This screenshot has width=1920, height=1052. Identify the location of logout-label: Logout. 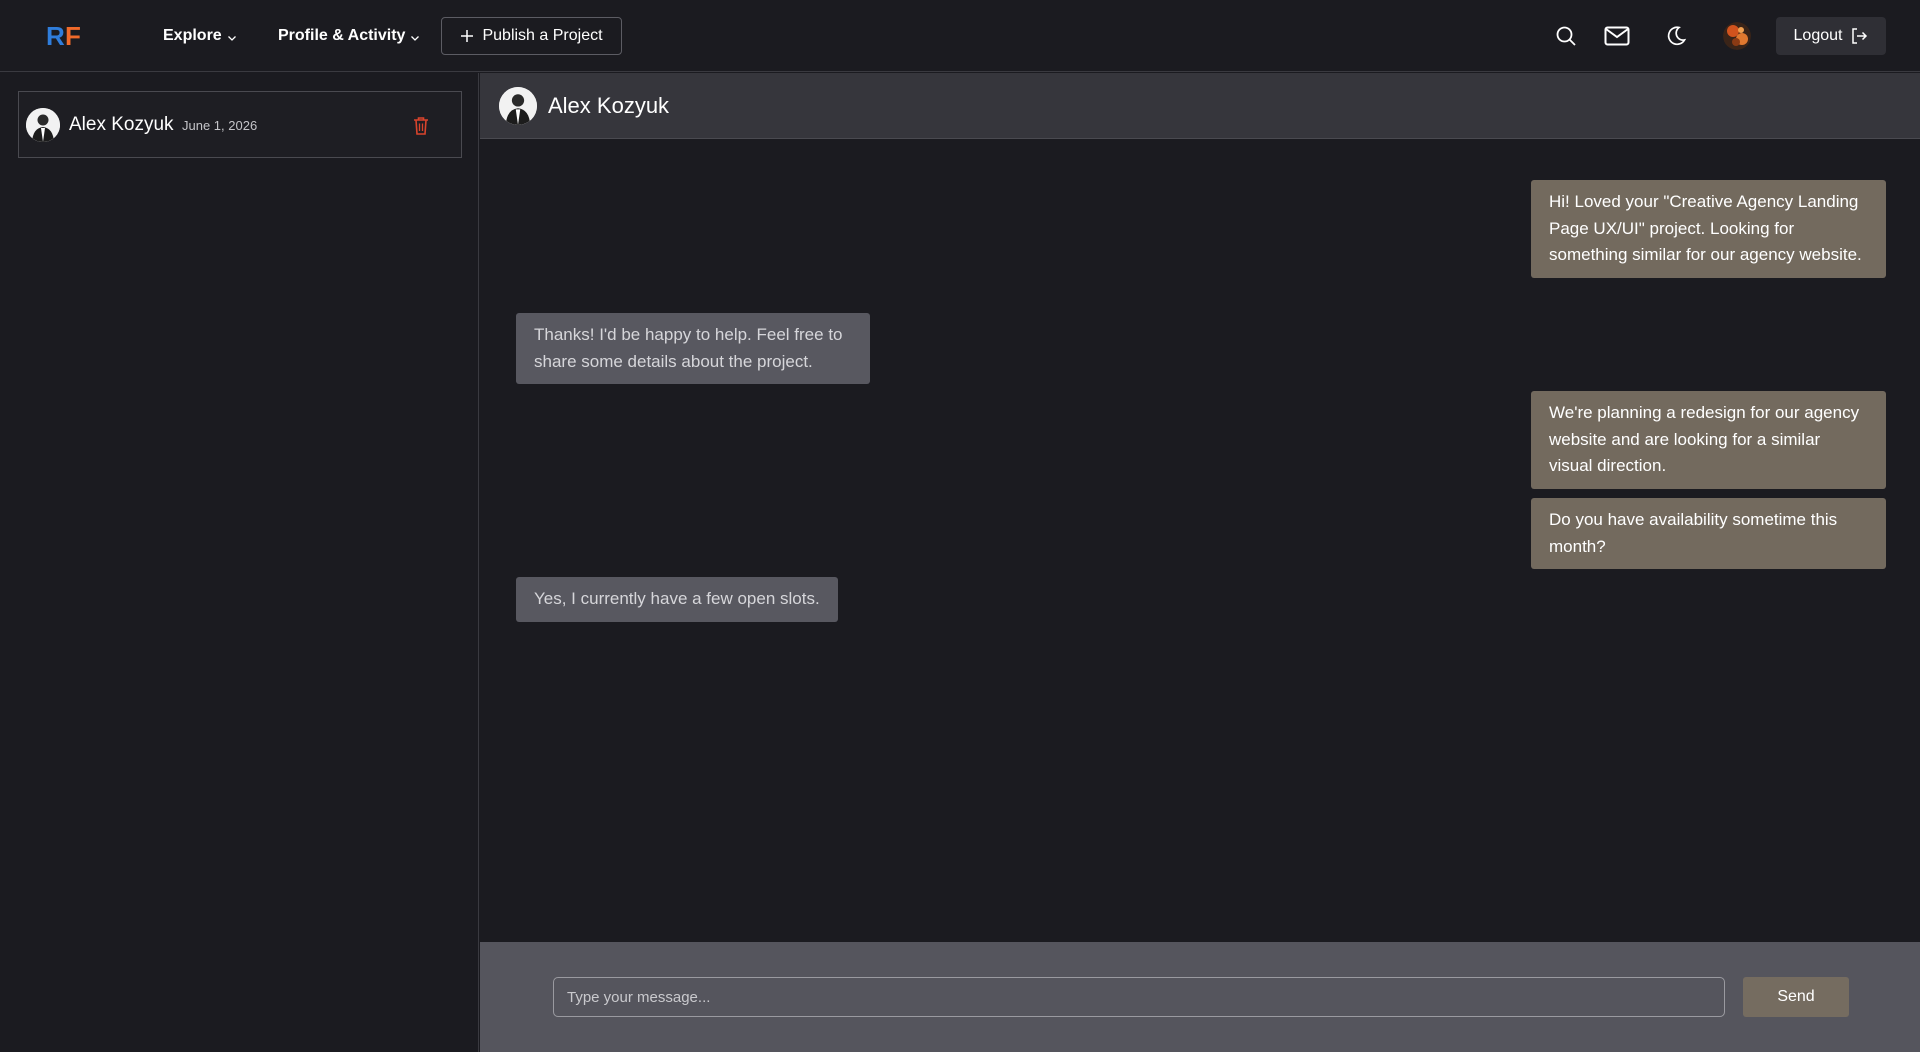
(1818, 35).